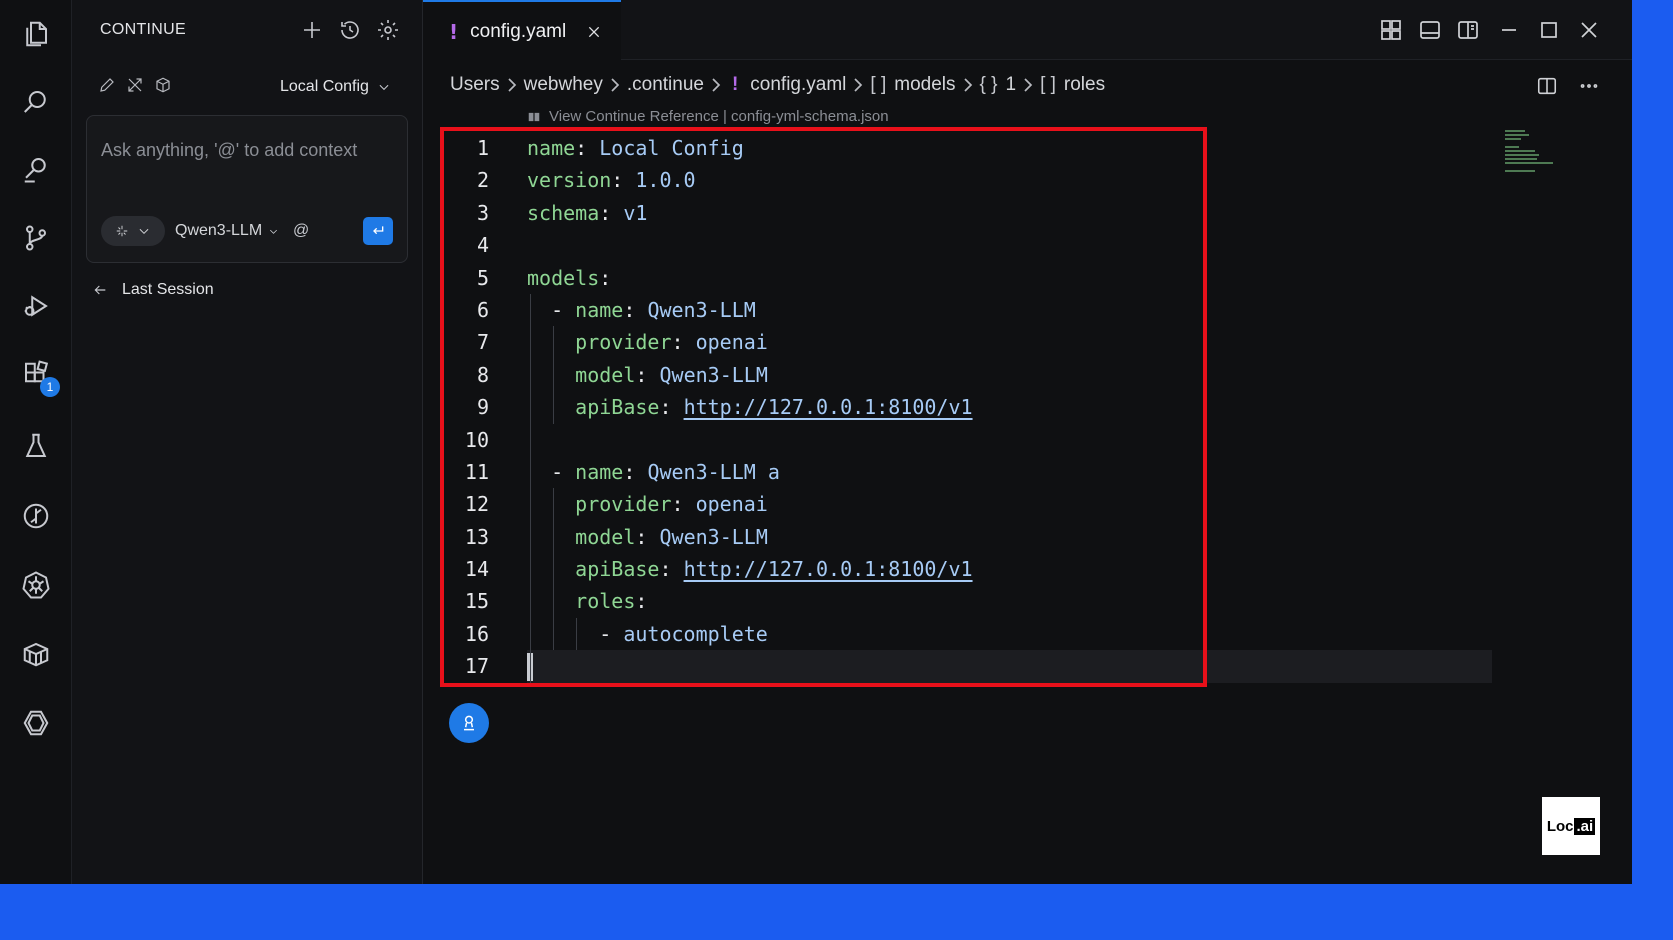 The height and width of the screenshot is (940, 1673). I want to click on line-number: 13, so click(476, 536).